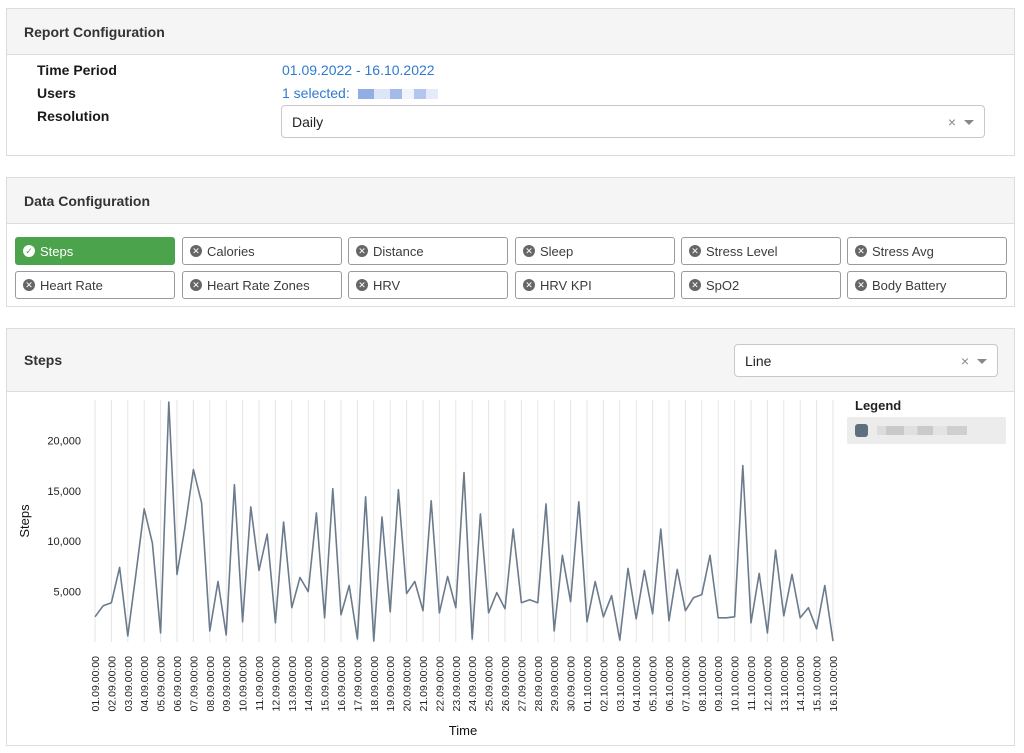 The width and height of the screenshot is (1024, 753). I want to click on x-tick-label: 29.09.00:00, so click(555, 684).